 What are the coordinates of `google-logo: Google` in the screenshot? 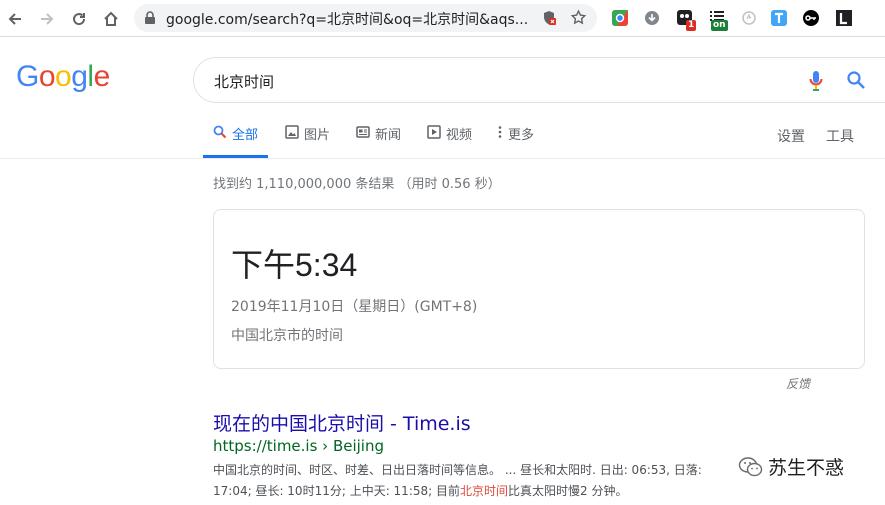 It's located at (63, 77).